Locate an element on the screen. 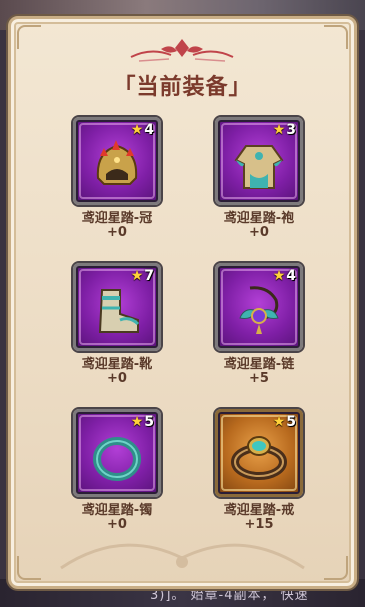  helmet-icon is located at coordinates (117, 162).